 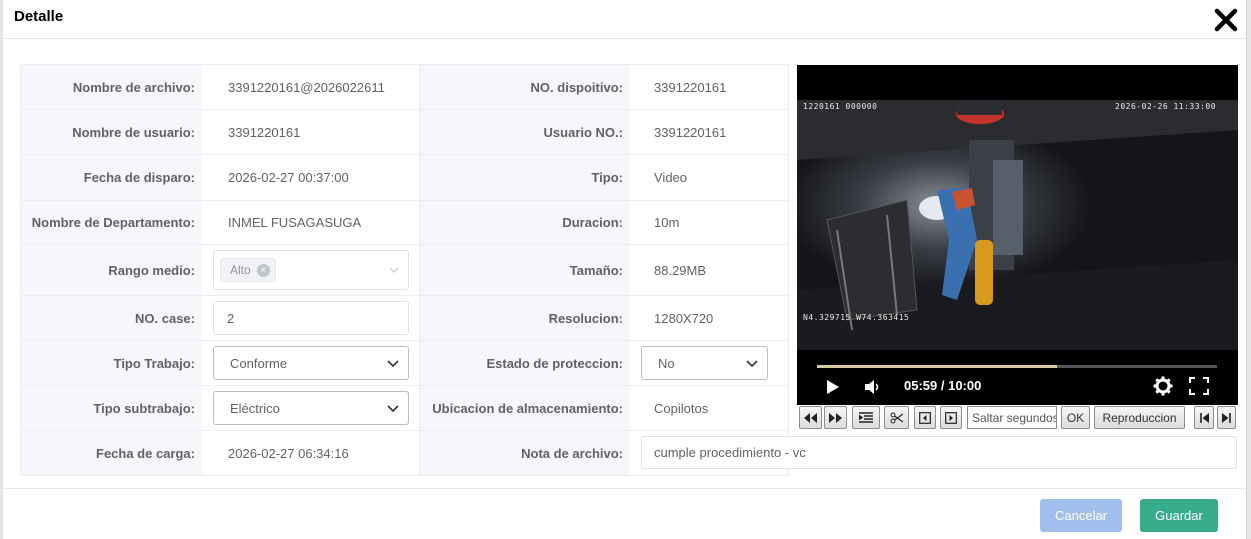 What do you see at coordinates (111, 87) in the screenshot?
I see `label-nombre-archivo: Nombre de archivo:` at bounding box center [111, 87].